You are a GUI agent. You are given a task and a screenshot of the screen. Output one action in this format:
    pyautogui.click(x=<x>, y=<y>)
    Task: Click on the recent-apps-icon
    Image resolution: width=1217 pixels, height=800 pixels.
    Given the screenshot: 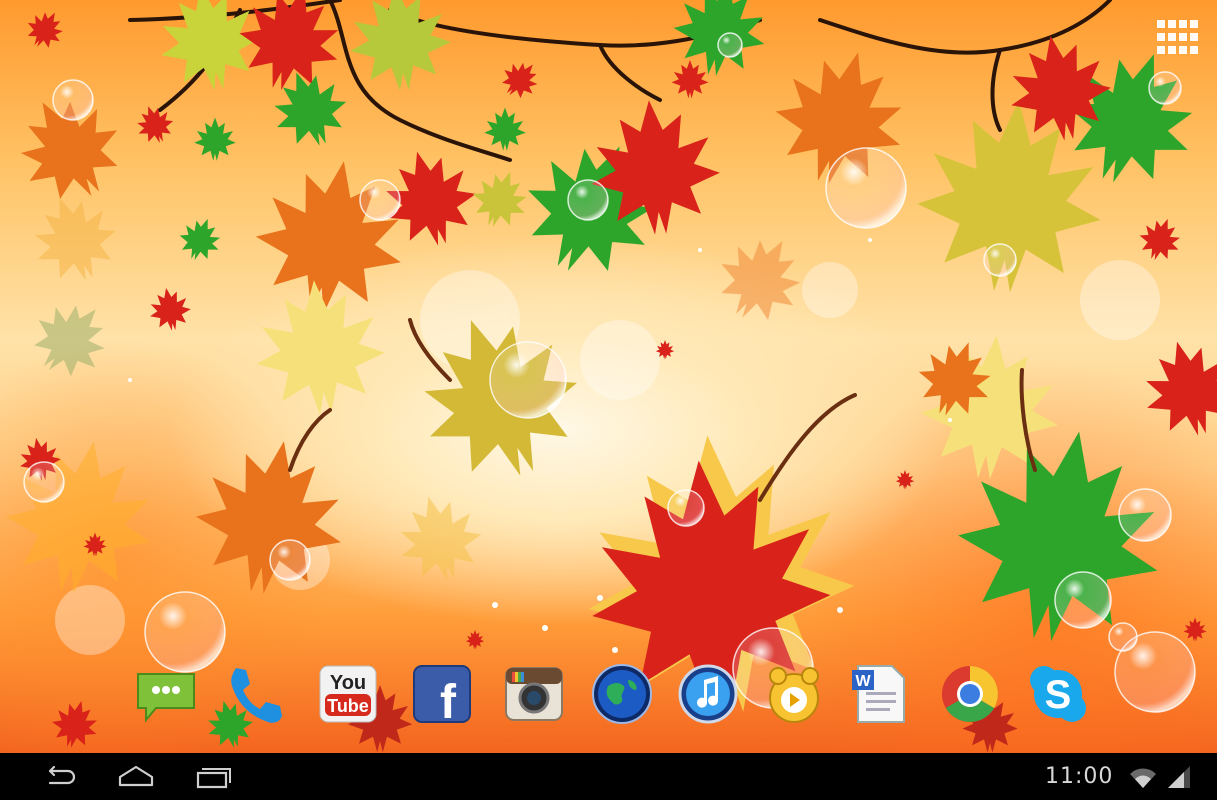 What is the action you would take?
    pyautogui.click(x=213, y=778)
    